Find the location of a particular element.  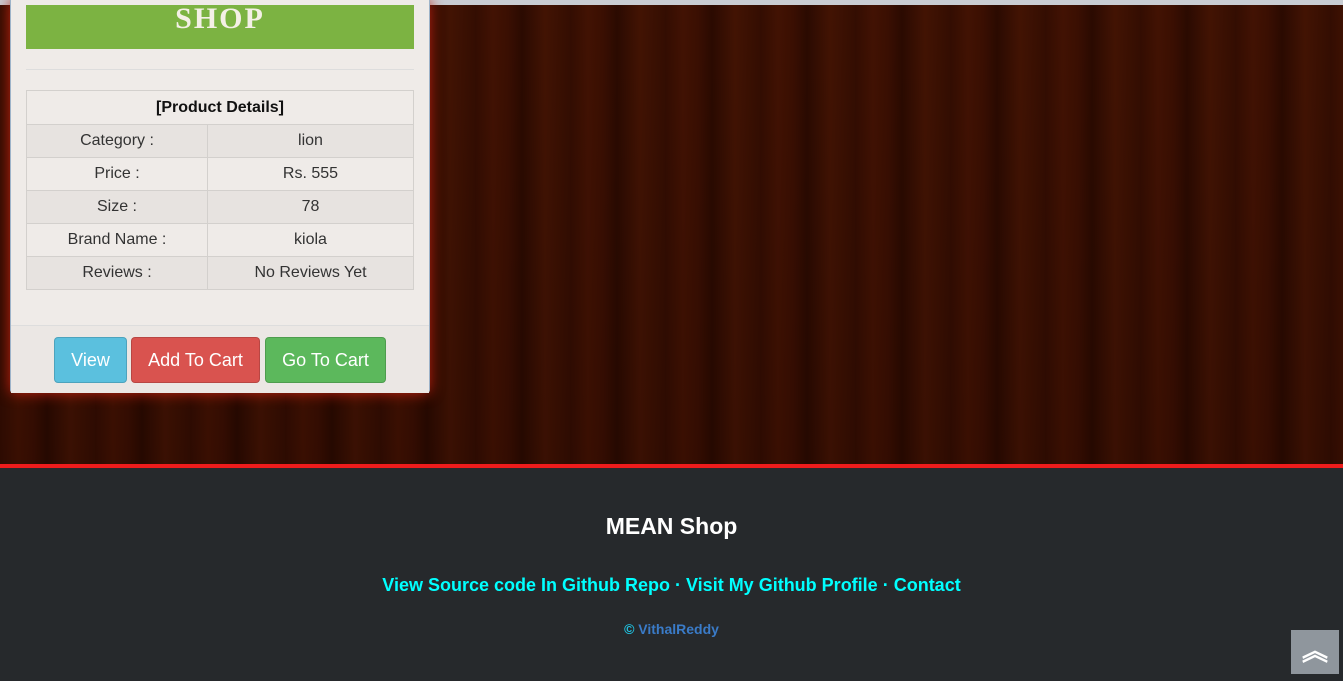

table-row: Price : Rs. 555 is located at coordinates (220, 174).